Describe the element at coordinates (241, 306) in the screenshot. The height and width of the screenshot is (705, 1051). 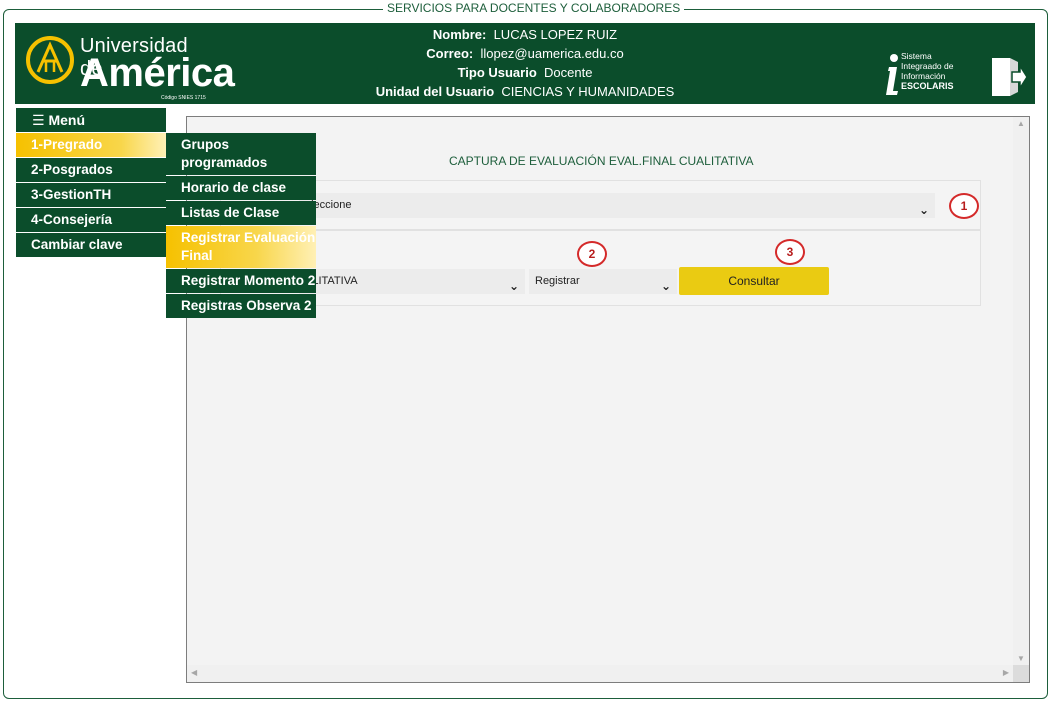
I see `submenu-item-registras-observa-2: Registras Observa 2` at that location.